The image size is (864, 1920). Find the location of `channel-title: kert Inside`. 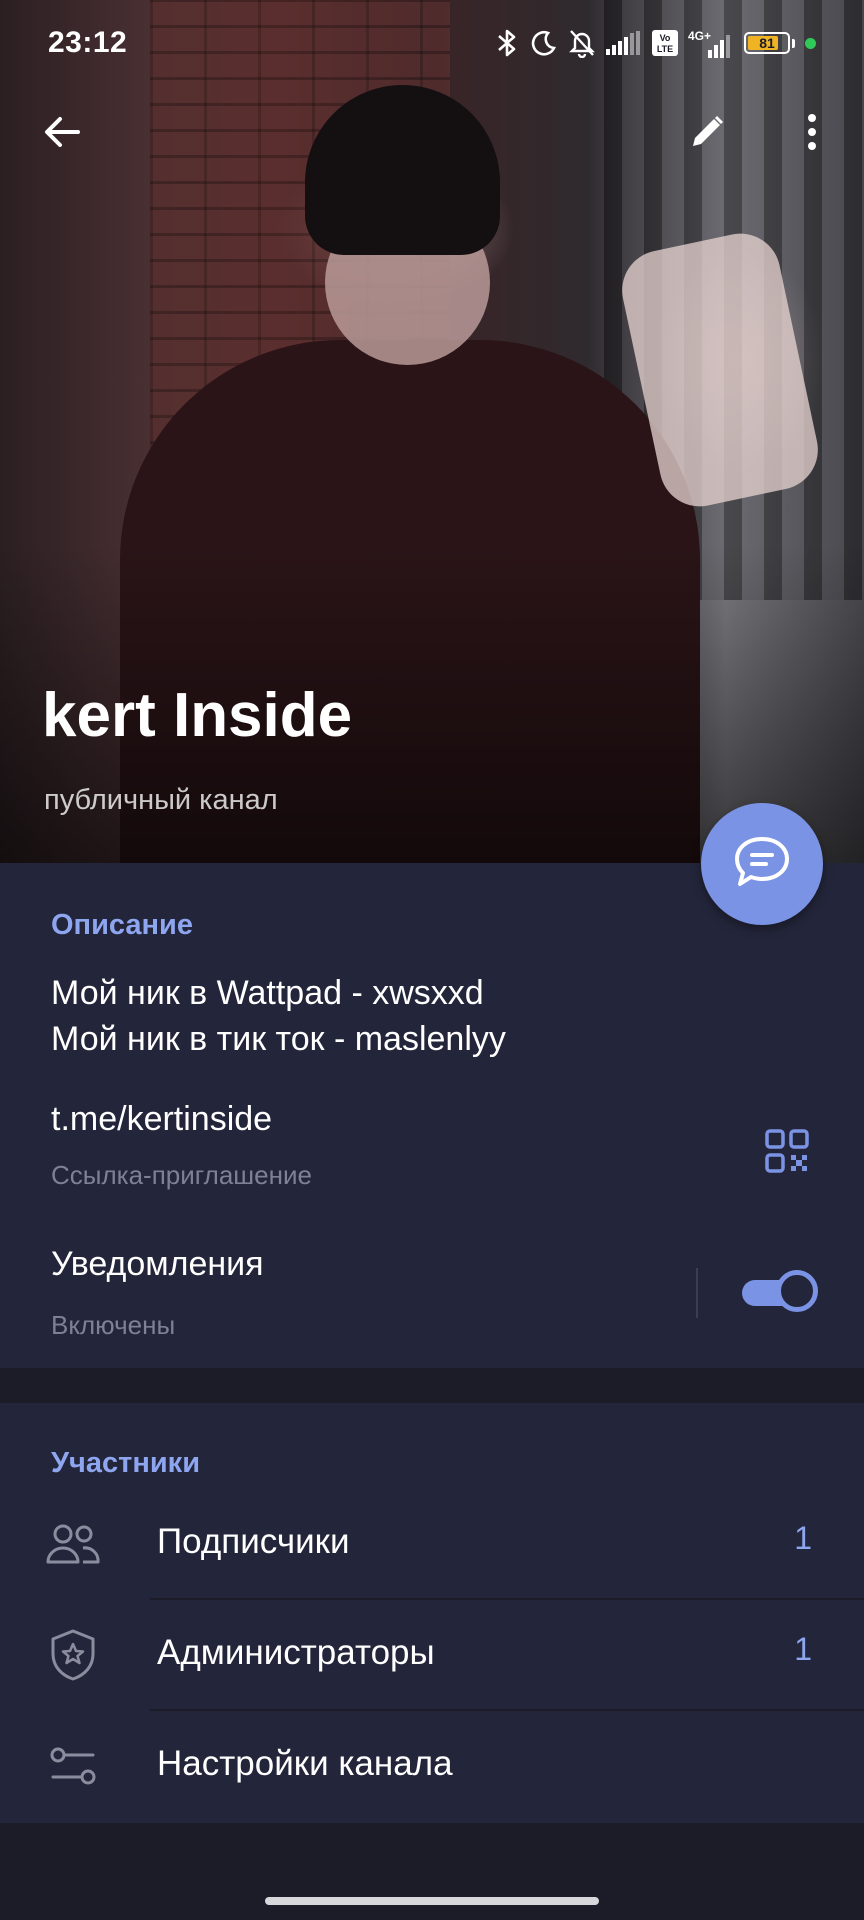

channel-title: kert Inside is located at coordinates (197, 715).